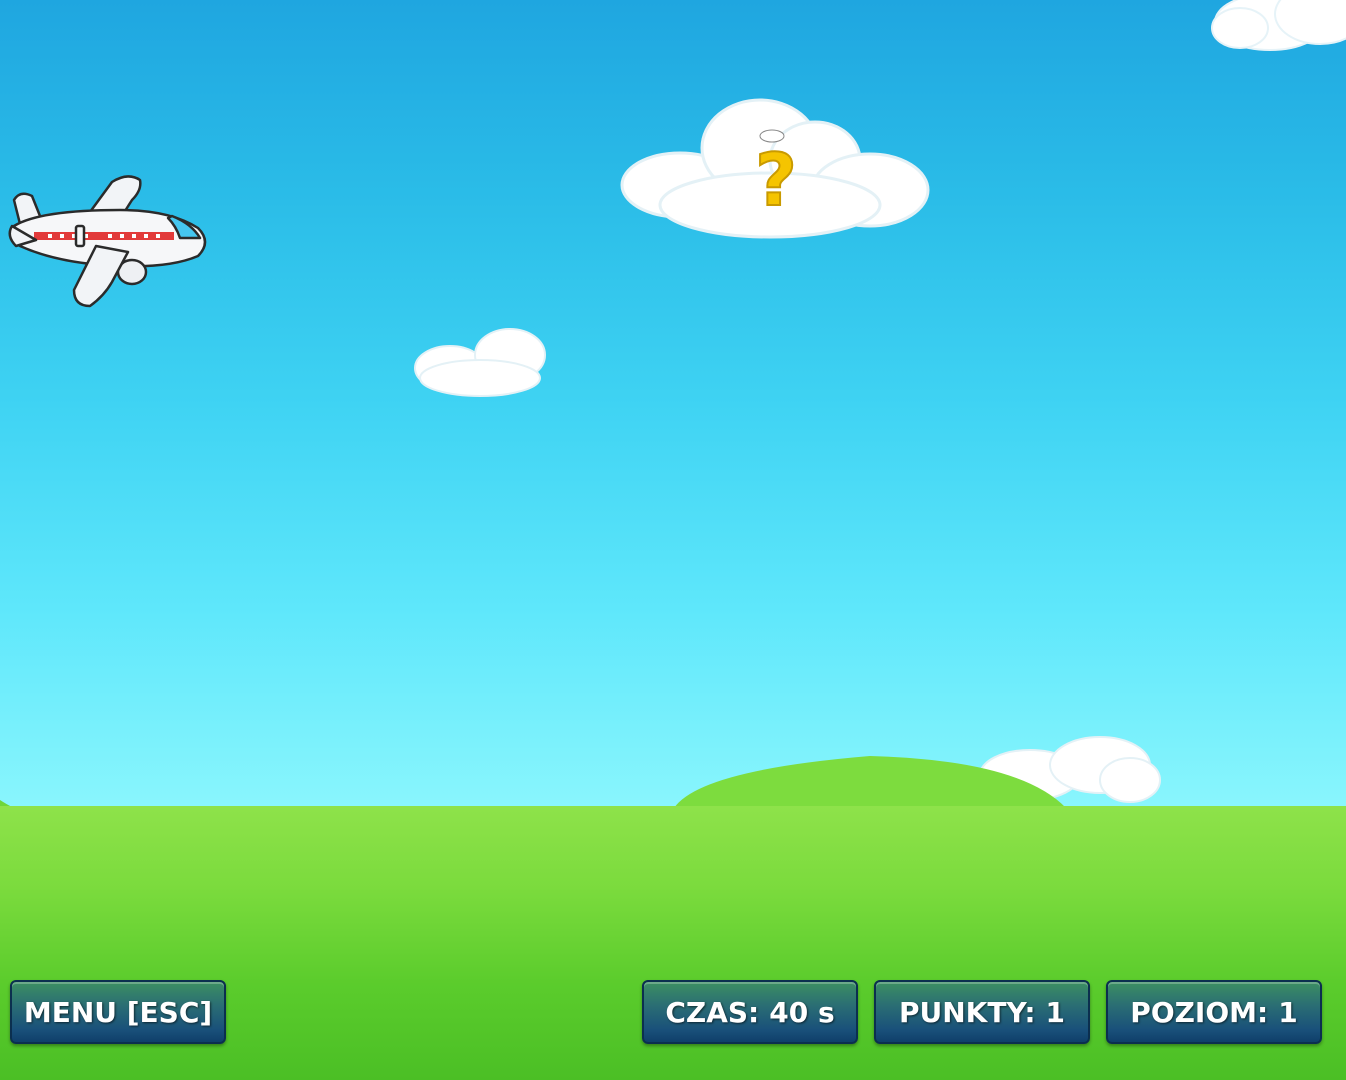  Describe the element at coordinates (480, 362) in the screenshot. I see `cloud-small-icon` at that location.